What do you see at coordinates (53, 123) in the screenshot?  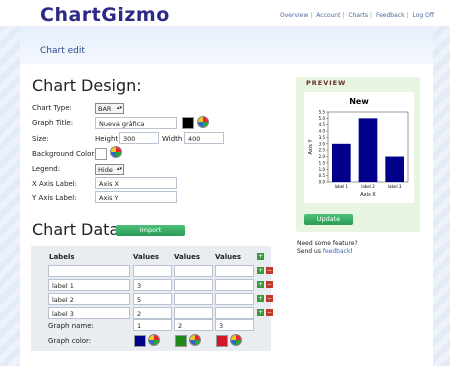 I see `graph-title-label: Graph Title:` at bounding box center [53, 123].